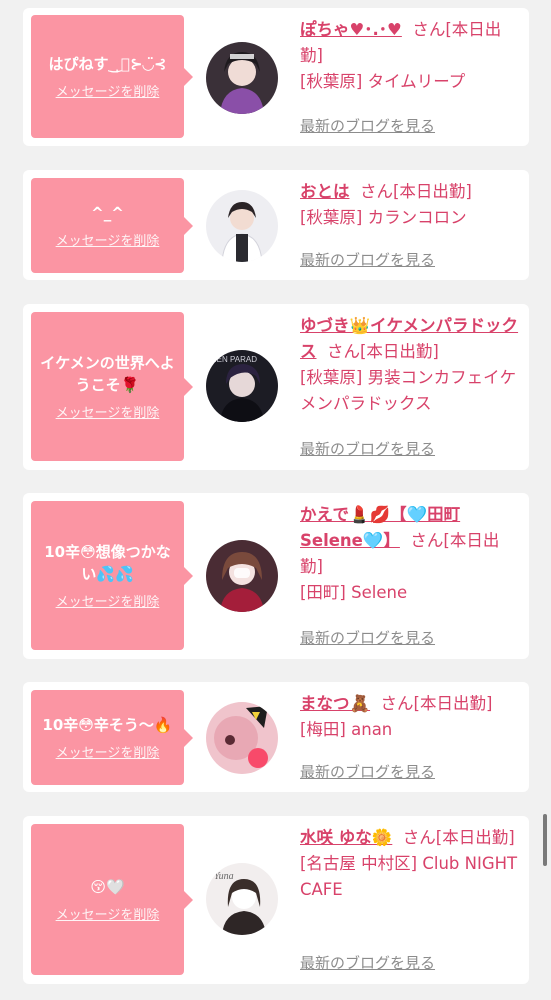 The image size is (551, 1000). Describe the element at coordinates (411, 717) in the screenshot. I see `cast-info: まなつ🧸 さん[本日出勤] [梅田] anan` at that location.